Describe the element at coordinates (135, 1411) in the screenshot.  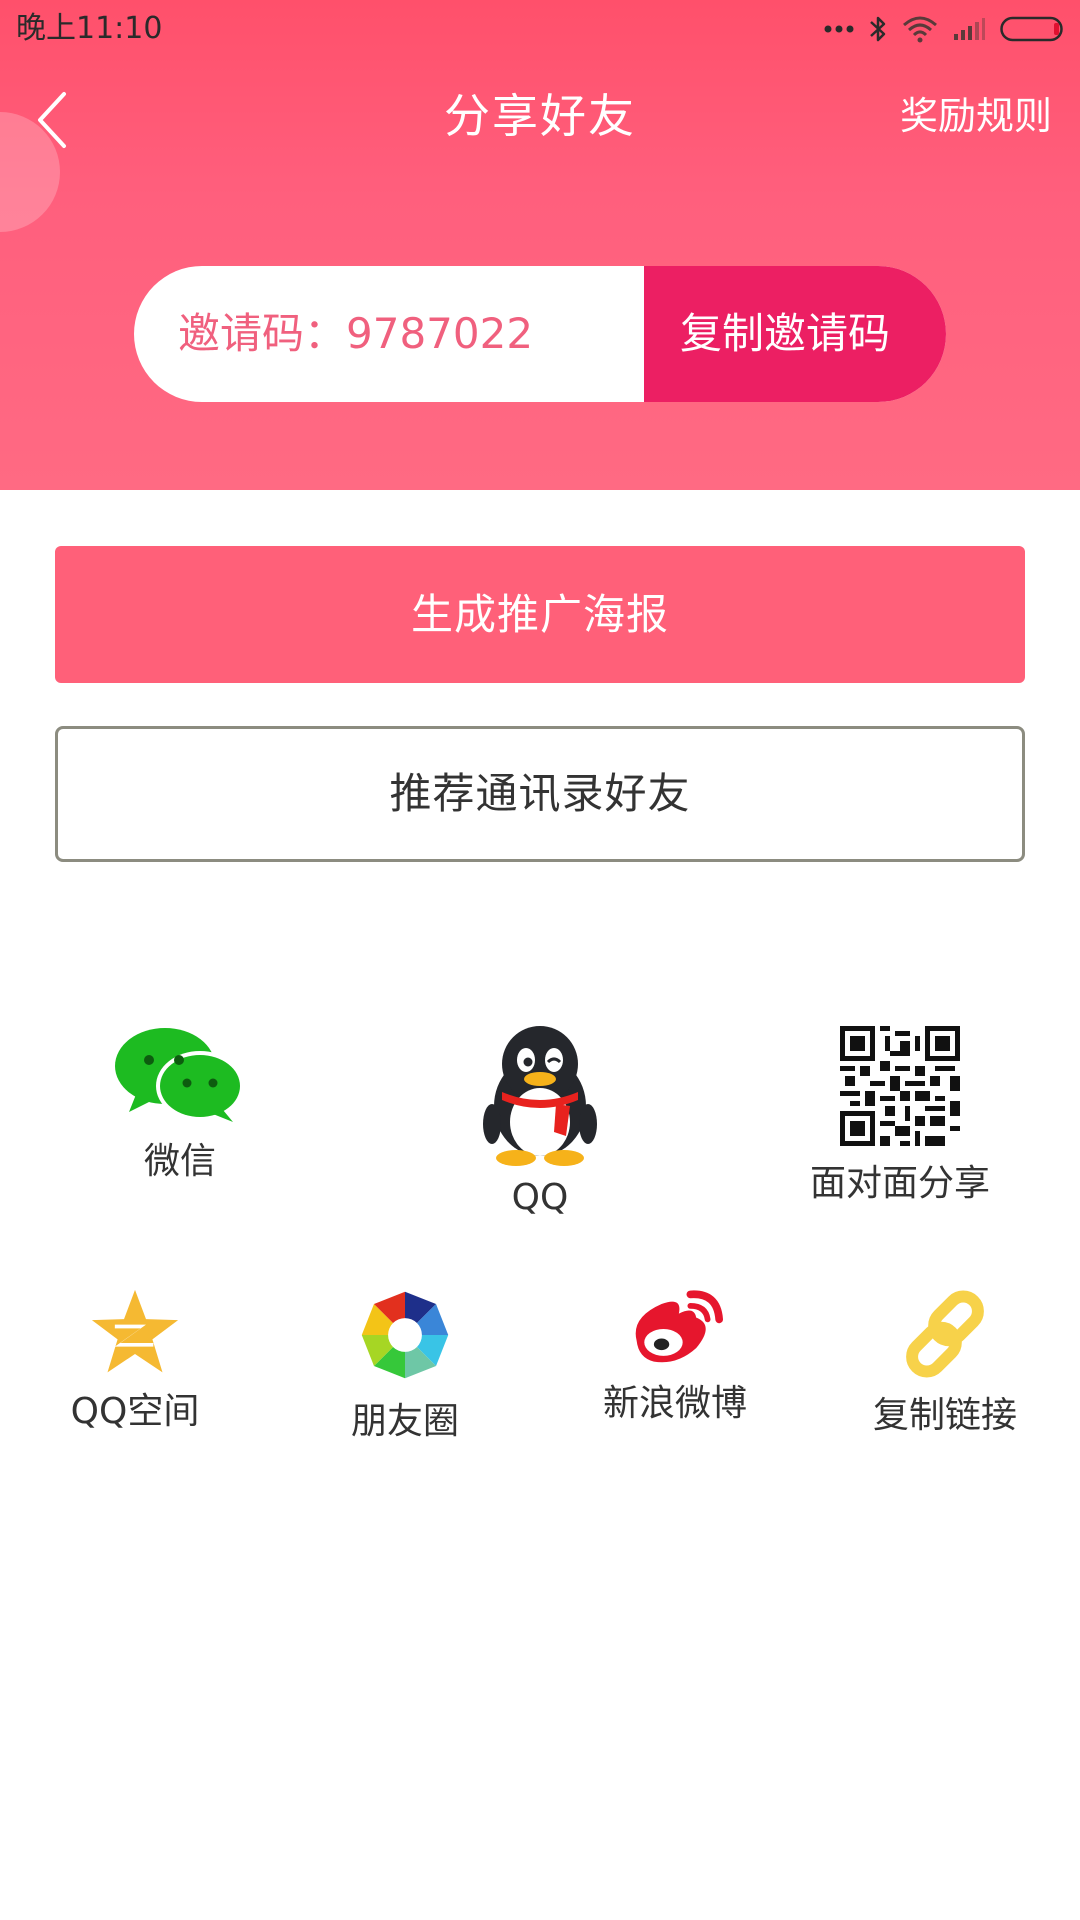
I see `share-label: QQ空间` at that location.